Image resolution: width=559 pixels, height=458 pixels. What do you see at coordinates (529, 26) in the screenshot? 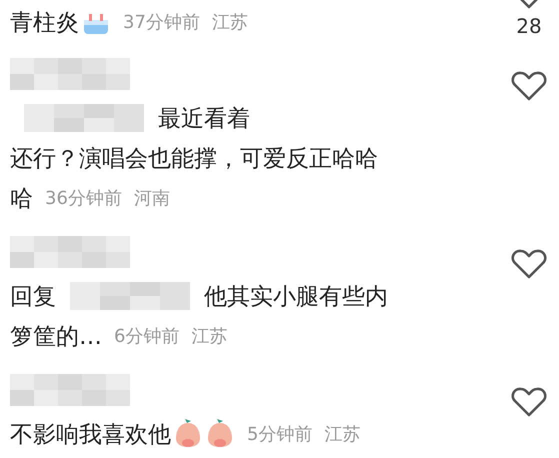
I see `like-count: 28` at bounding box center [529, 26].